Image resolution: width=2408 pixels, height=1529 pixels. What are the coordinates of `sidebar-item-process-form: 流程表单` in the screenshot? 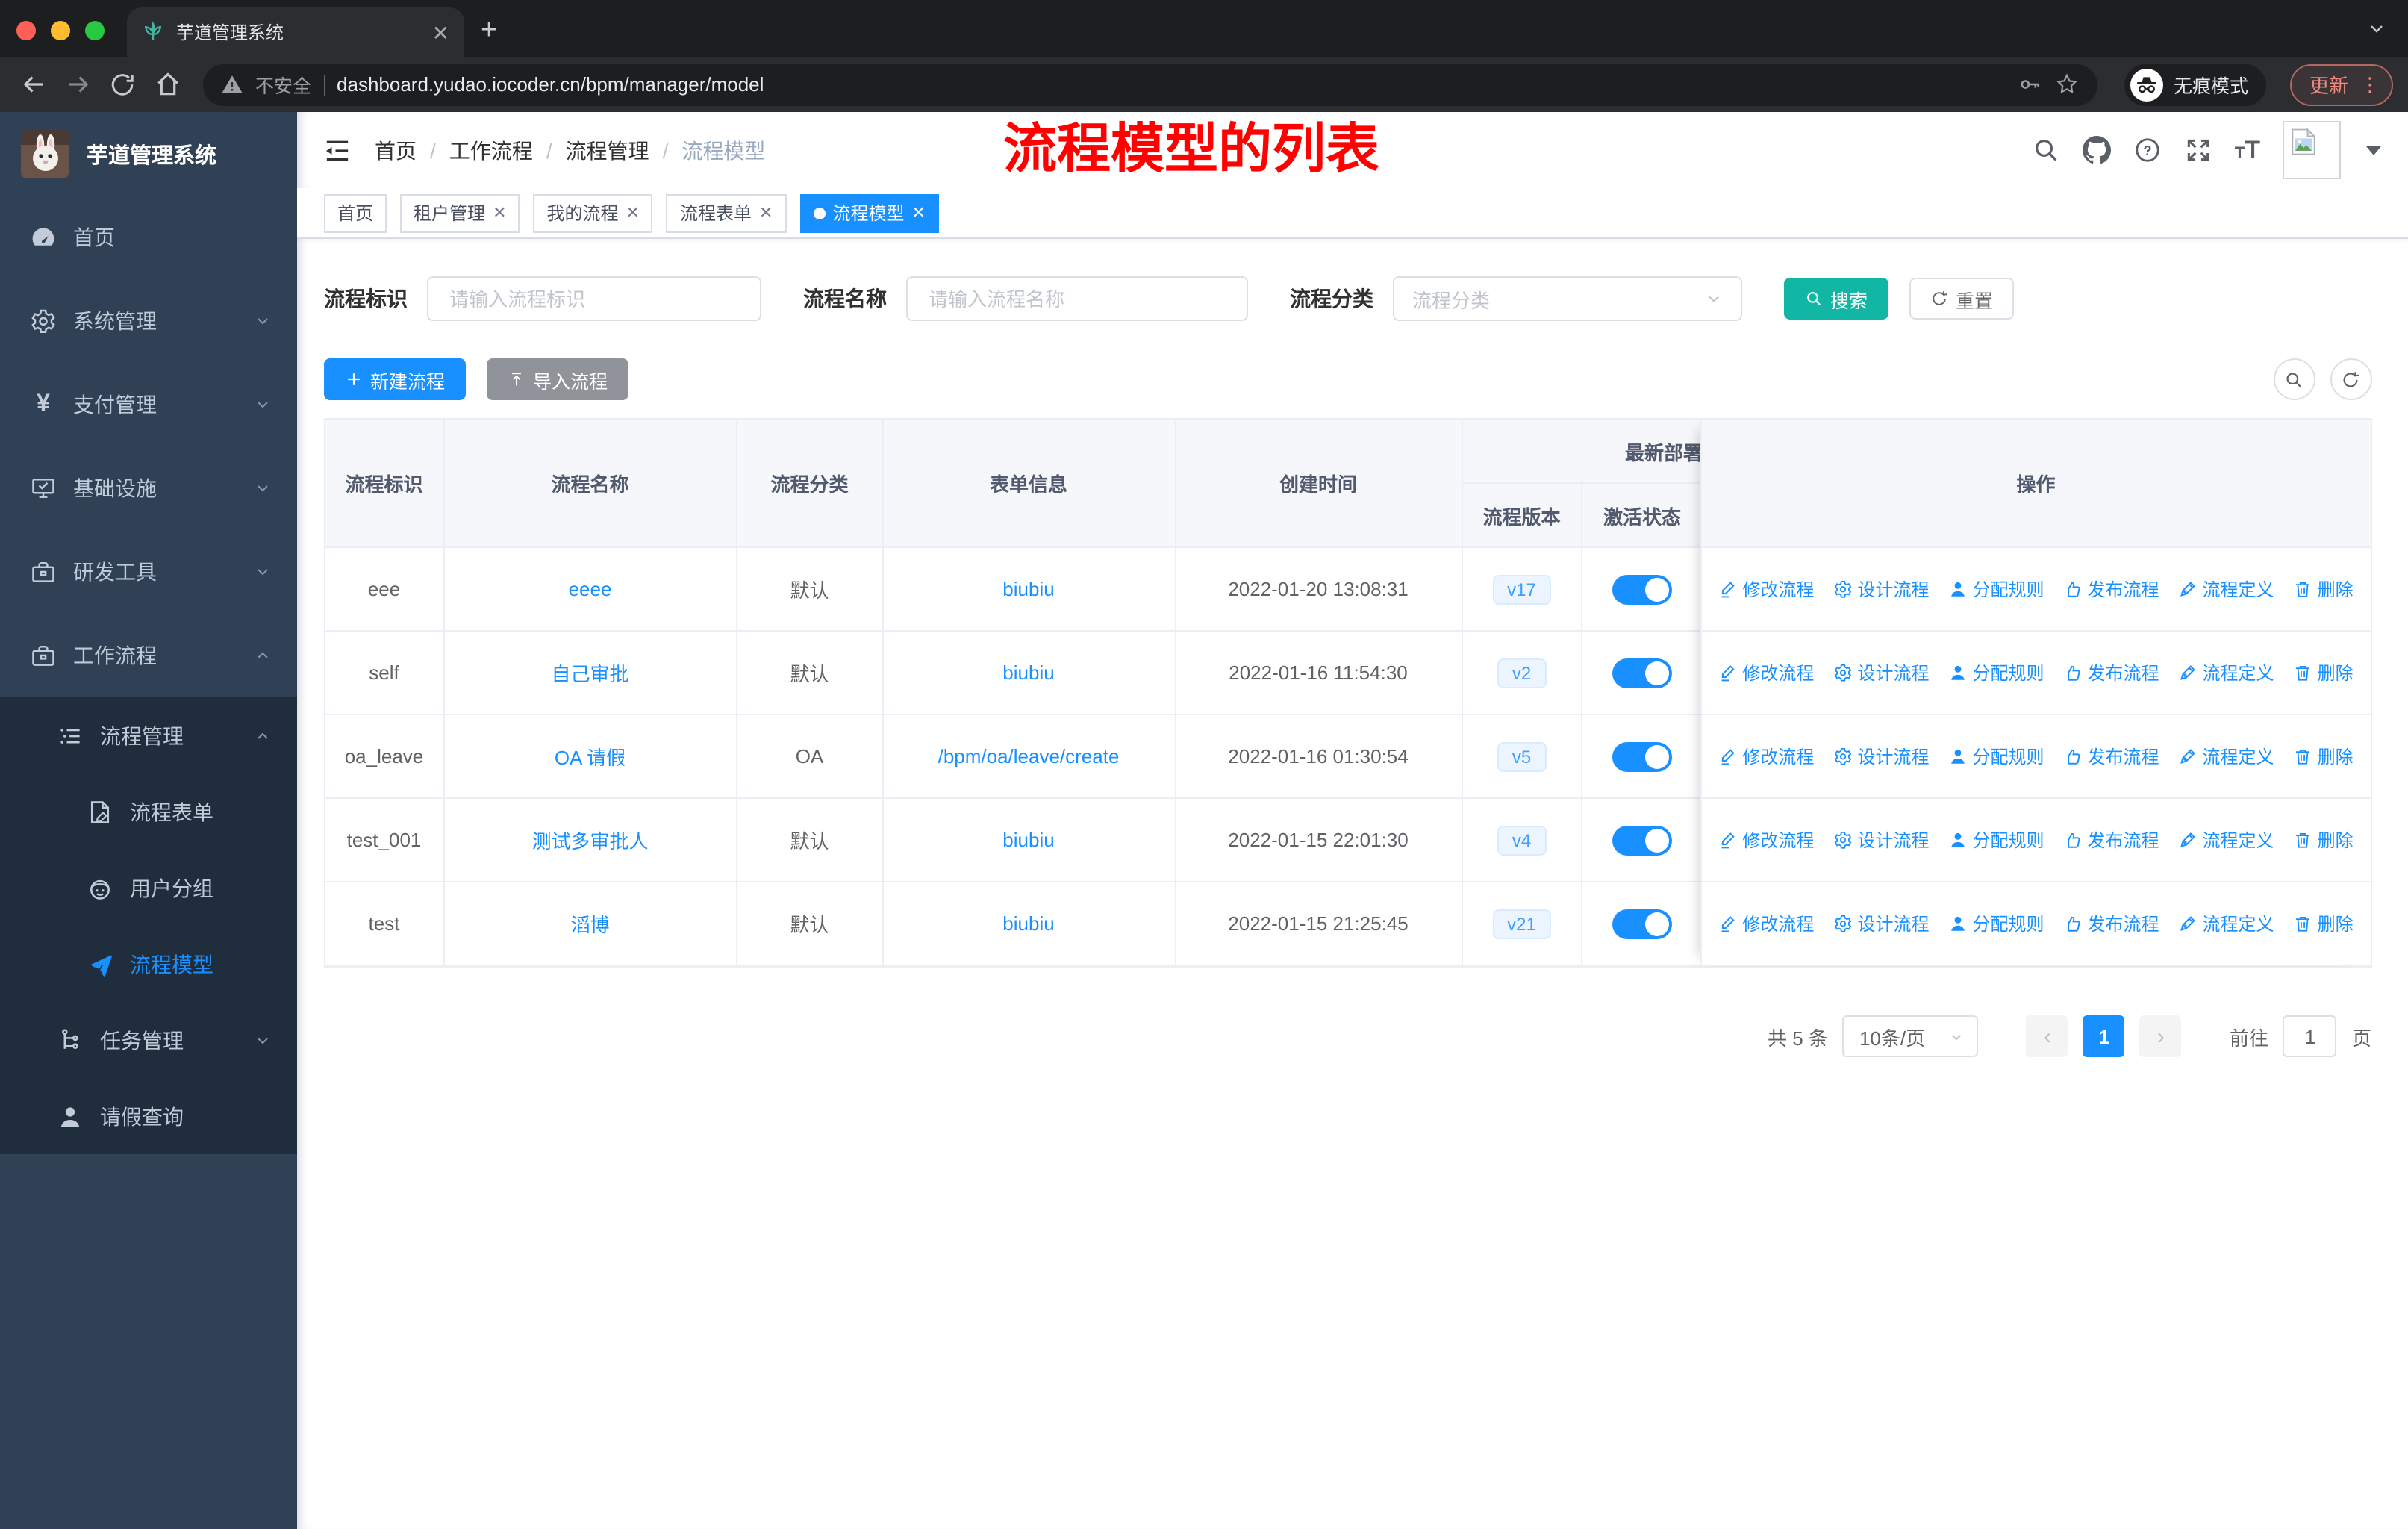 It's located at (148, 811).